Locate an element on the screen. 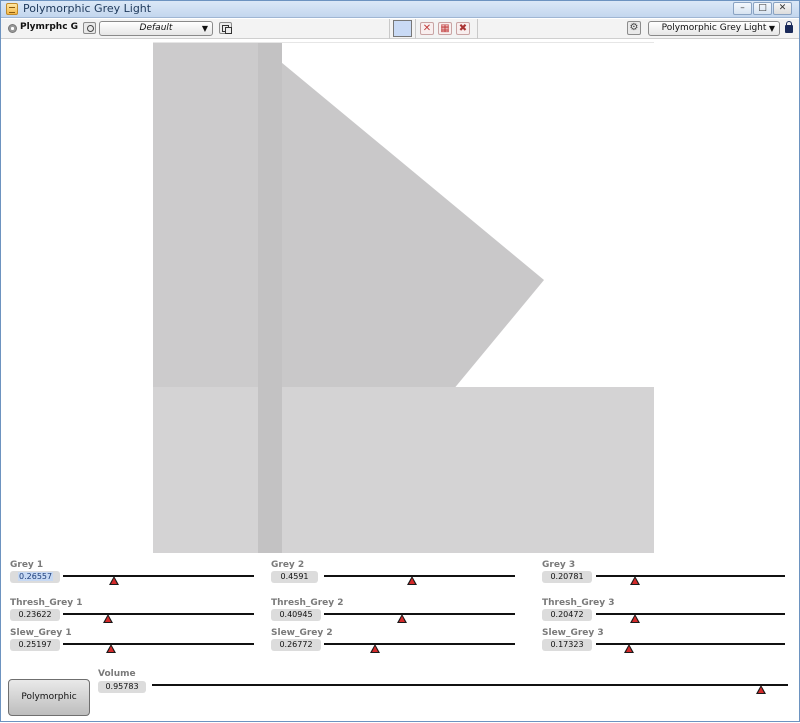  grey-3-value: 0.20781 is located at coordinates (567, 576).